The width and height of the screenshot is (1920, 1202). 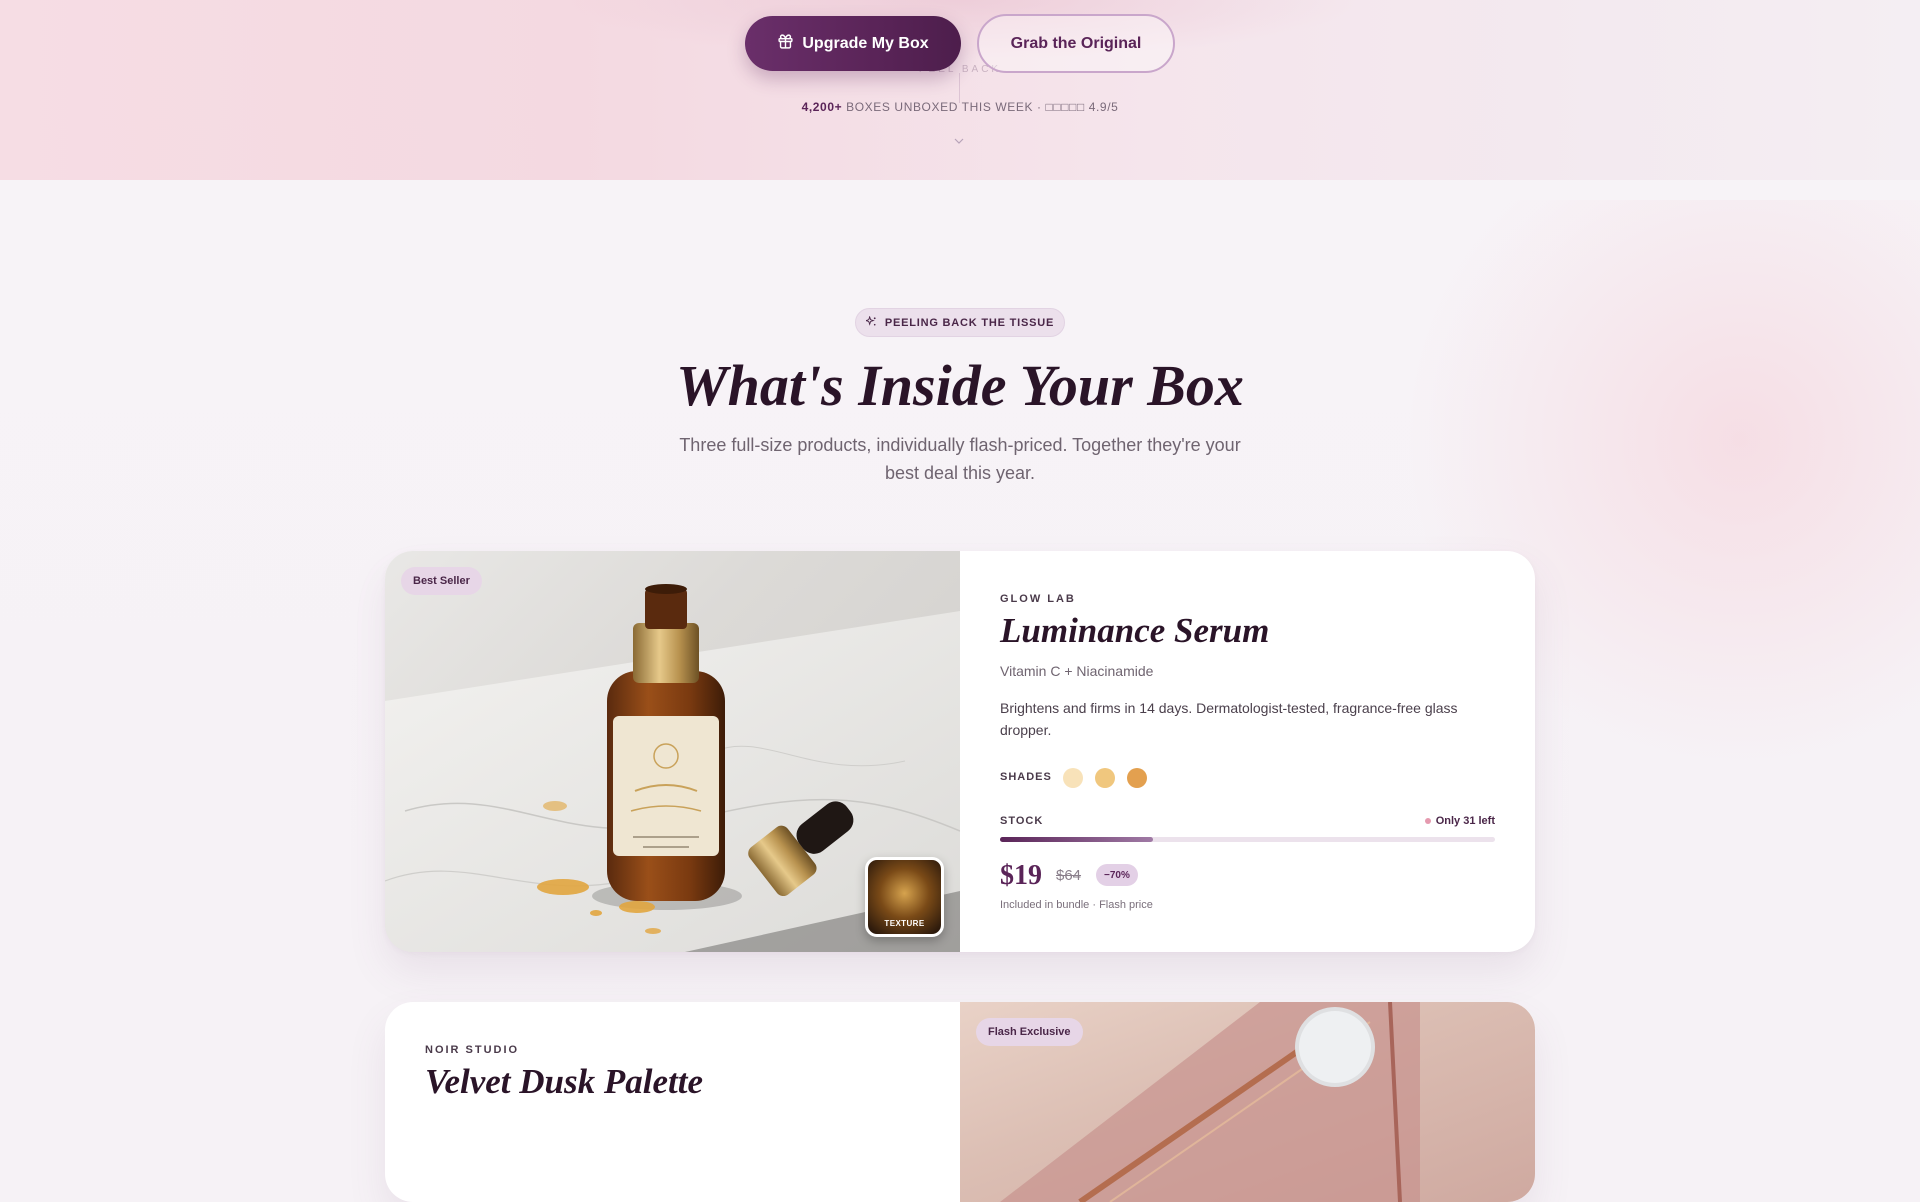 I want to click on product-brand: GLOW LAB, so click(x=1038, y=599).